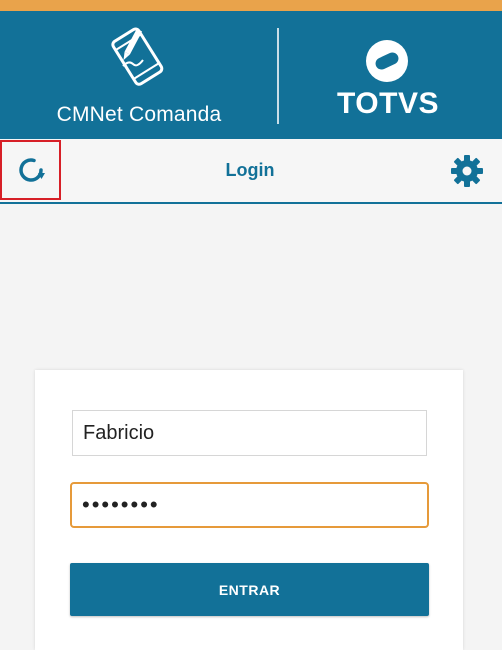  I want to click on refresh-icon, so click(31, 170).